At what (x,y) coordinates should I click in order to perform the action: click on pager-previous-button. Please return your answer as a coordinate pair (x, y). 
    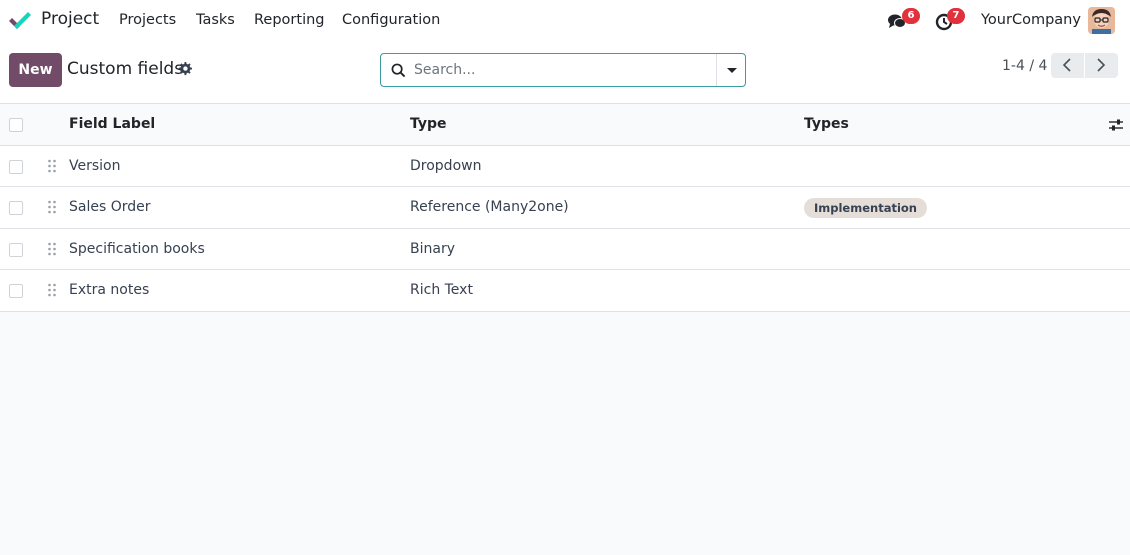
    Looking at the image, I should click on (1067, 65).